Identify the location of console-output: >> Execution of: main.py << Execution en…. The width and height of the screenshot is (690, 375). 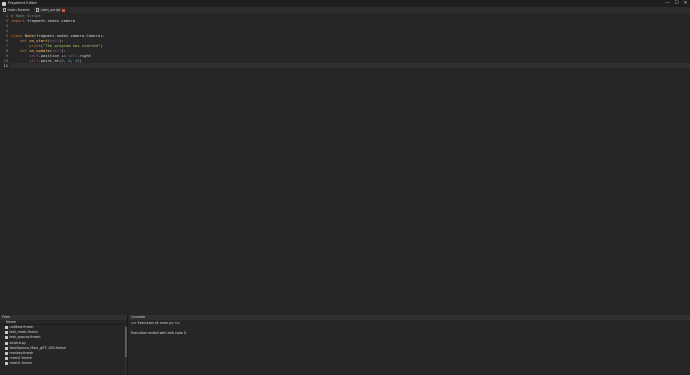
(409, 328).